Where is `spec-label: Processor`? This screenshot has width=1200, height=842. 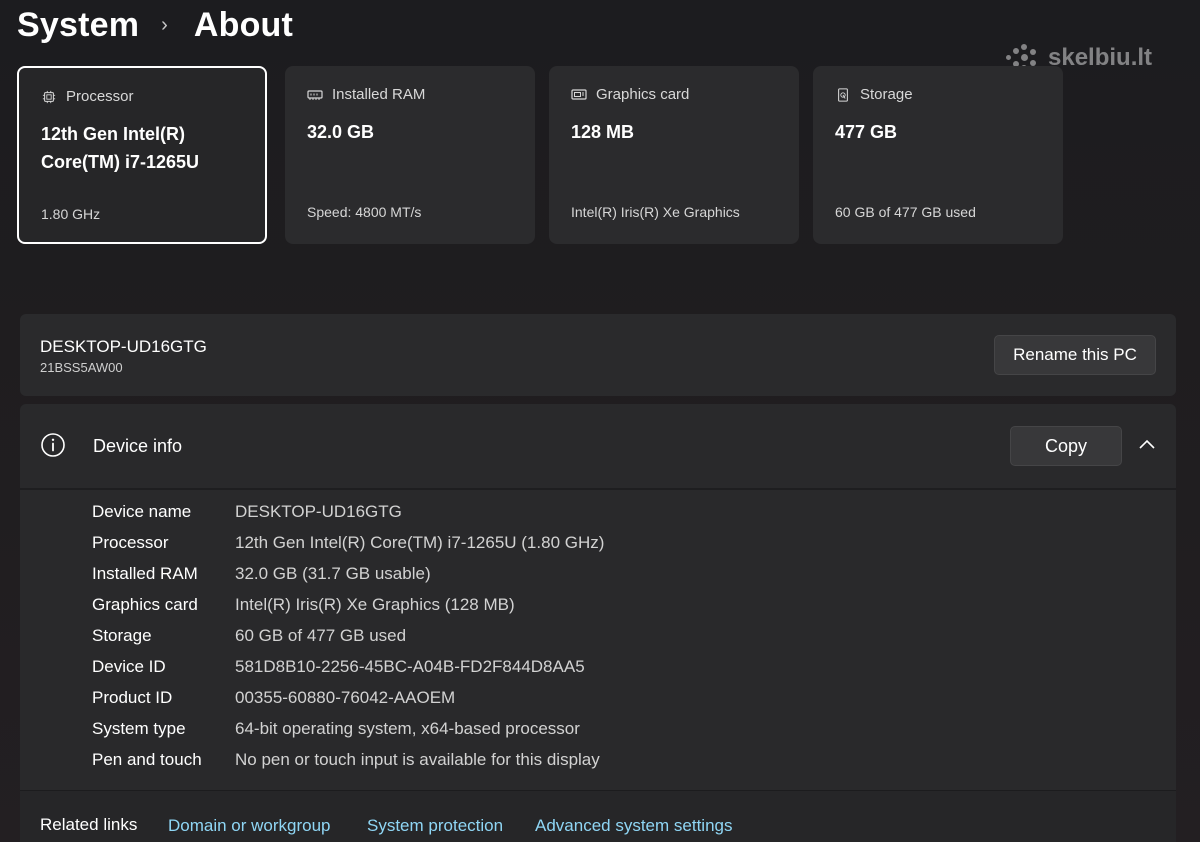 spec-label: Processor is located at coordinates (130, 542).